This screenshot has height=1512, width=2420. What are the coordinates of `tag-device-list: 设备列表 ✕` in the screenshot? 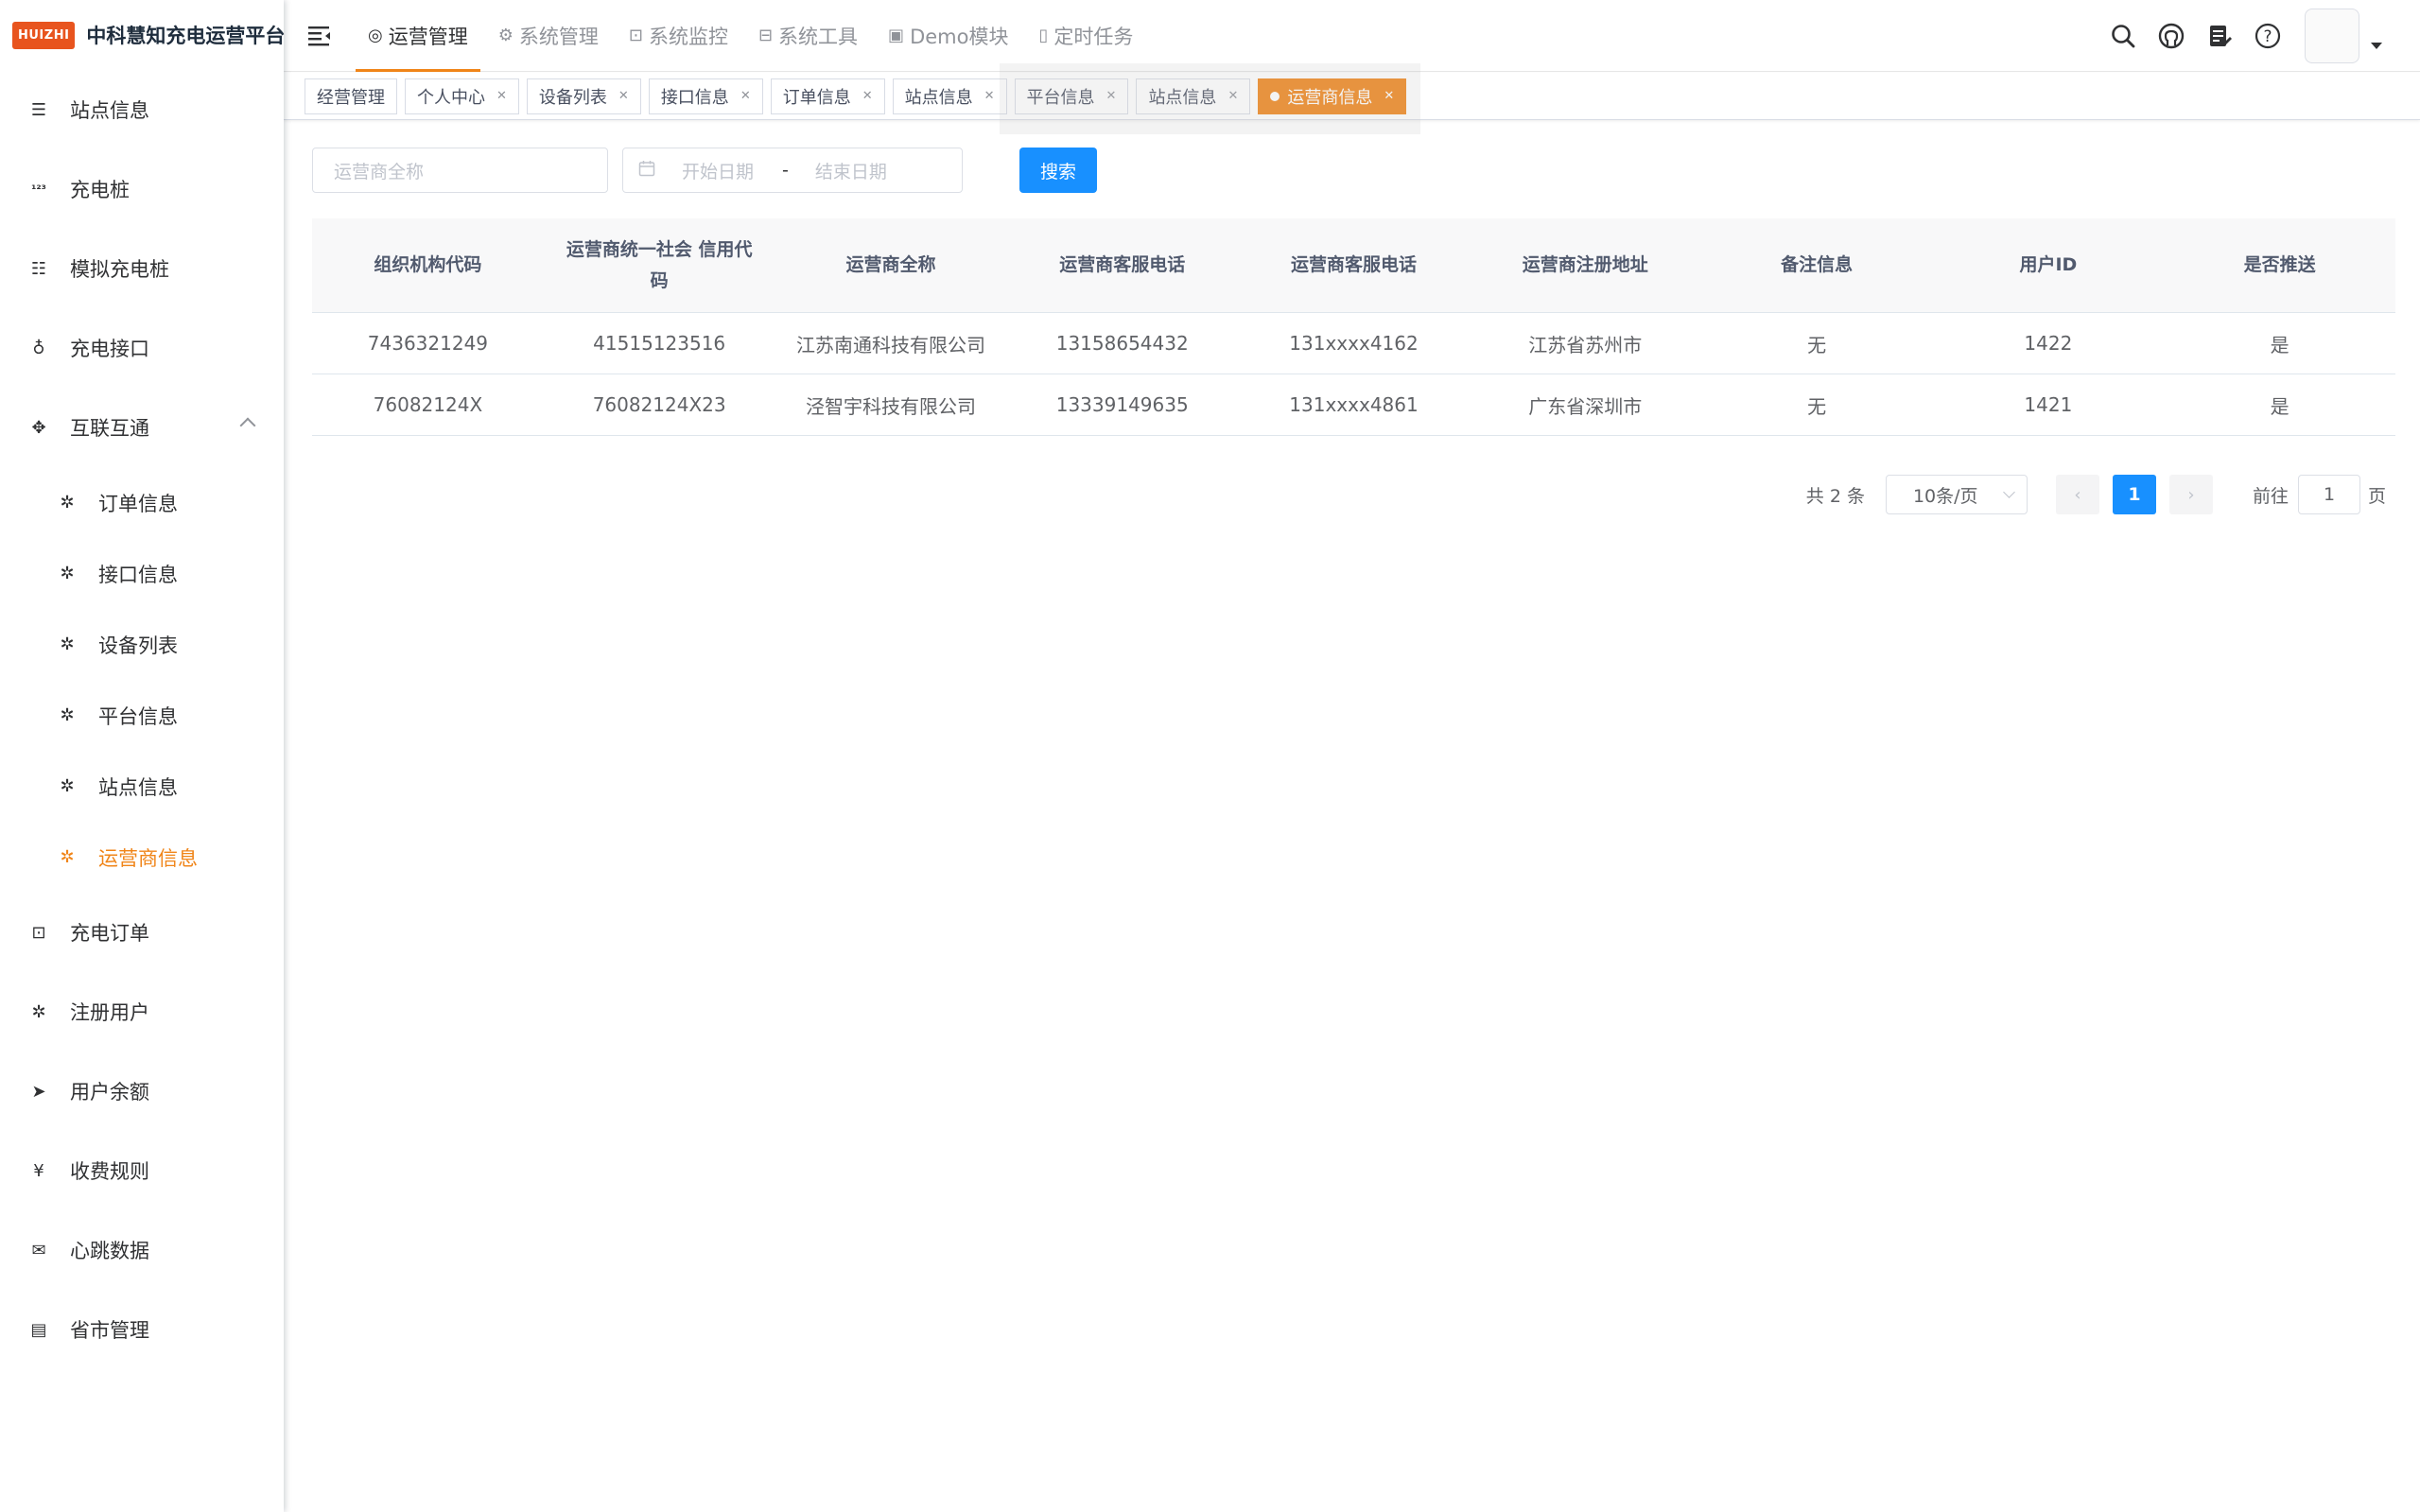 It's located at (584, 96).